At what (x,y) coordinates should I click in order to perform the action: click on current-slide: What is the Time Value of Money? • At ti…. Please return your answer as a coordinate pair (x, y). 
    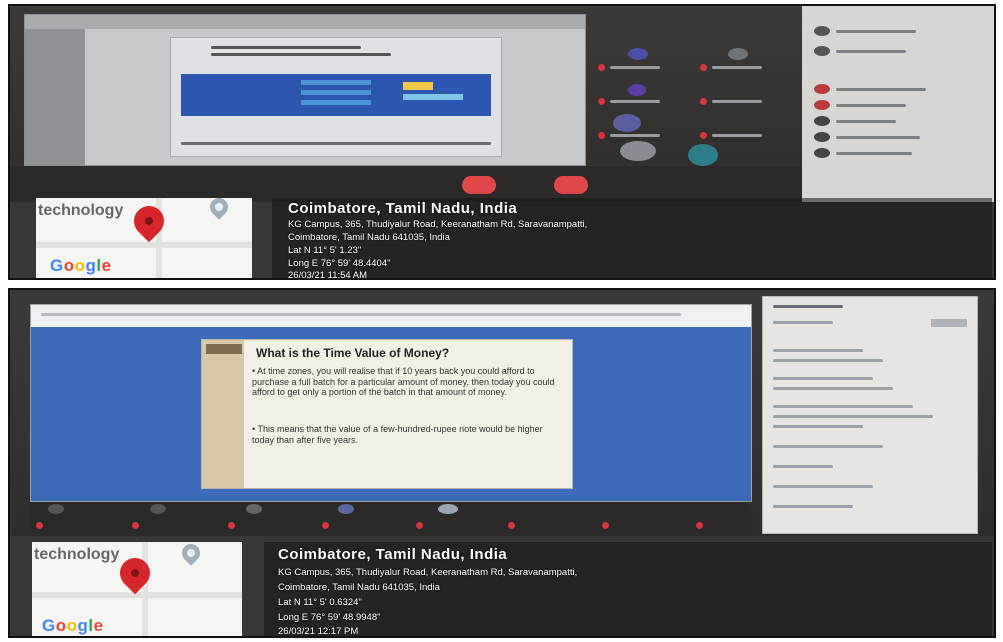
    Looking at the image, I should click on (387, 414).